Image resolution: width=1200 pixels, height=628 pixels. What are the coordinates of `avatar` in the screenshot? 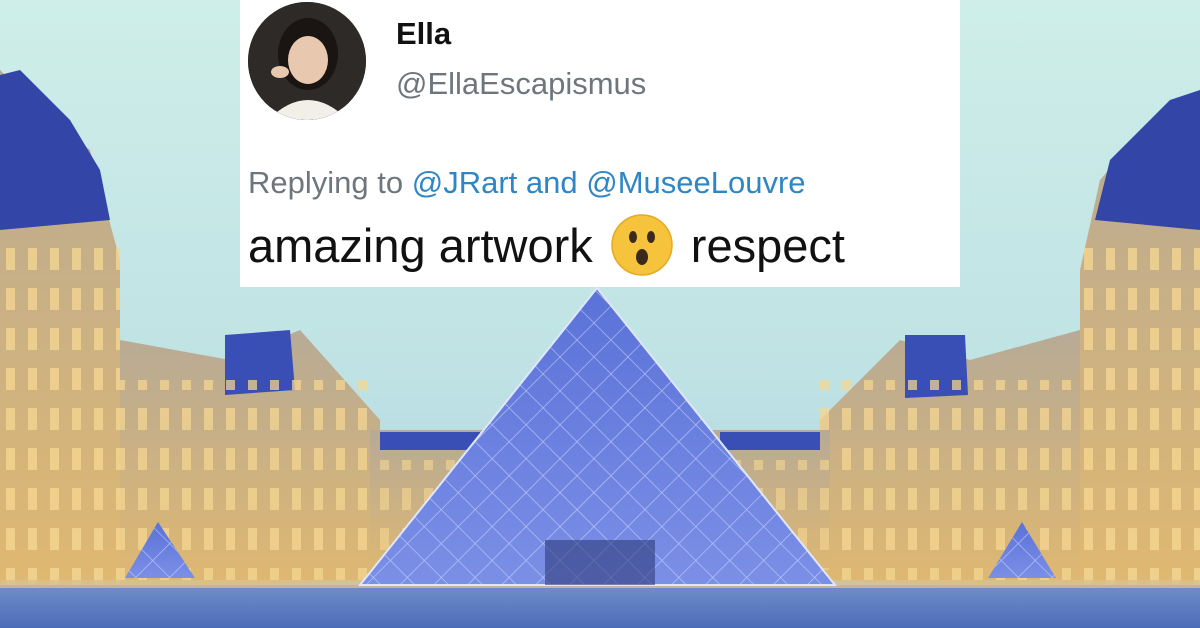 It's located at (307, 61).